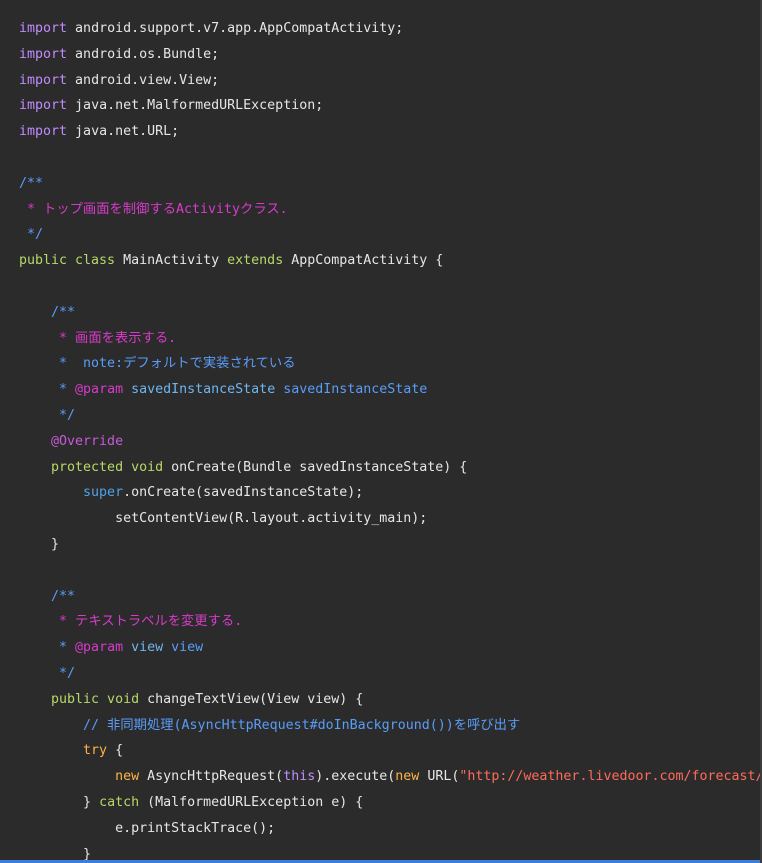 This screenshot has height=863, width=762. Describe the element at coordinates (389, 648) in the screenshot. I see `code-line: * @param view view` at that location.